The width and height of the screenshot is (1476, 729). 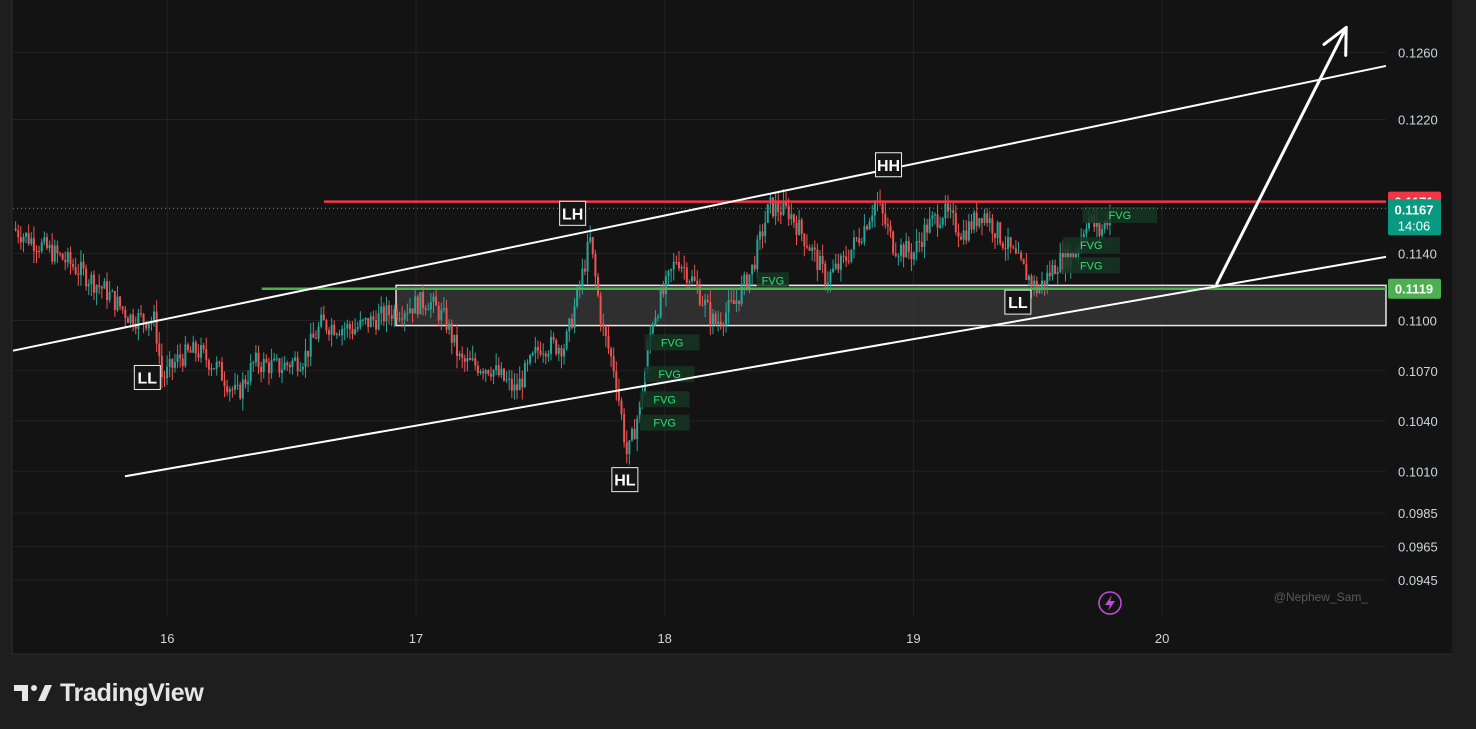 I want to click on price-tick-label: 0.1040, so click(x=1418, y=421).